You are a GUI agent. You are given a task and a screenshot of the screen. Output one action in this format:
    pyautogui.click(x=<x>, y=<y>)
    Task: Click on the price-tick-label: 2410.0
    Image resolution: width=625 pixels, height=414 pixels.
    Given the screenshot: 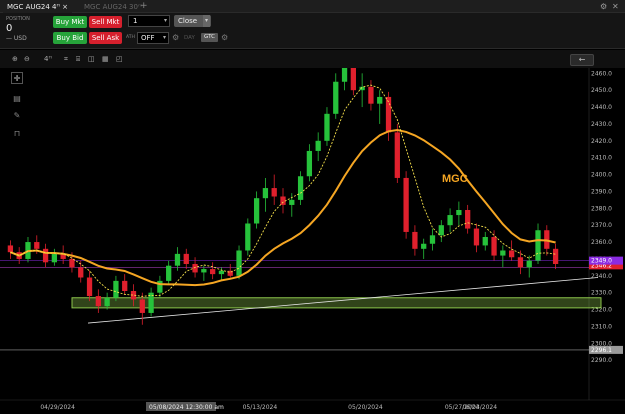 What is the action you would take?
    pyautogui.click(x=601, y=158)
    